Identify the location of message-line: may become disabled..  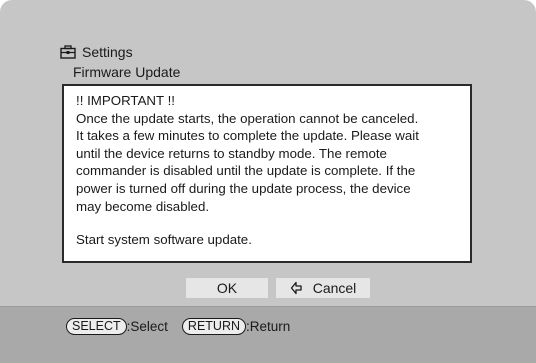
(143, 206).